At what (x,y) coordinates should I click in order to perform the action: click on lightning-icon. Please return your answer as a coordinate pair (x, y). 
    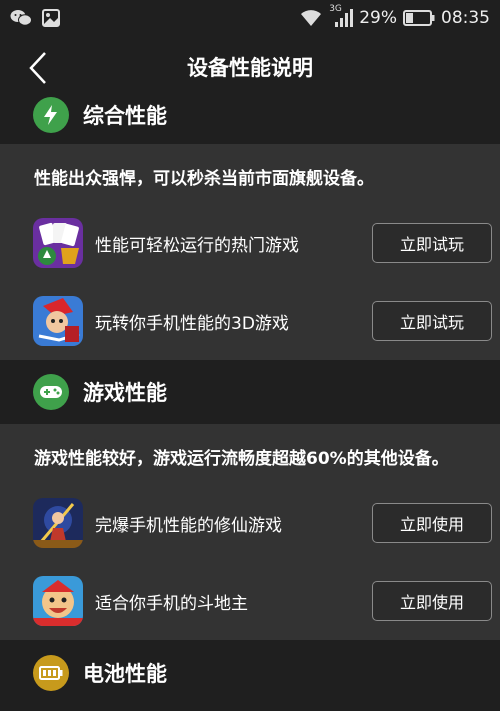
    Looking at the image, I should click on (51, 115).